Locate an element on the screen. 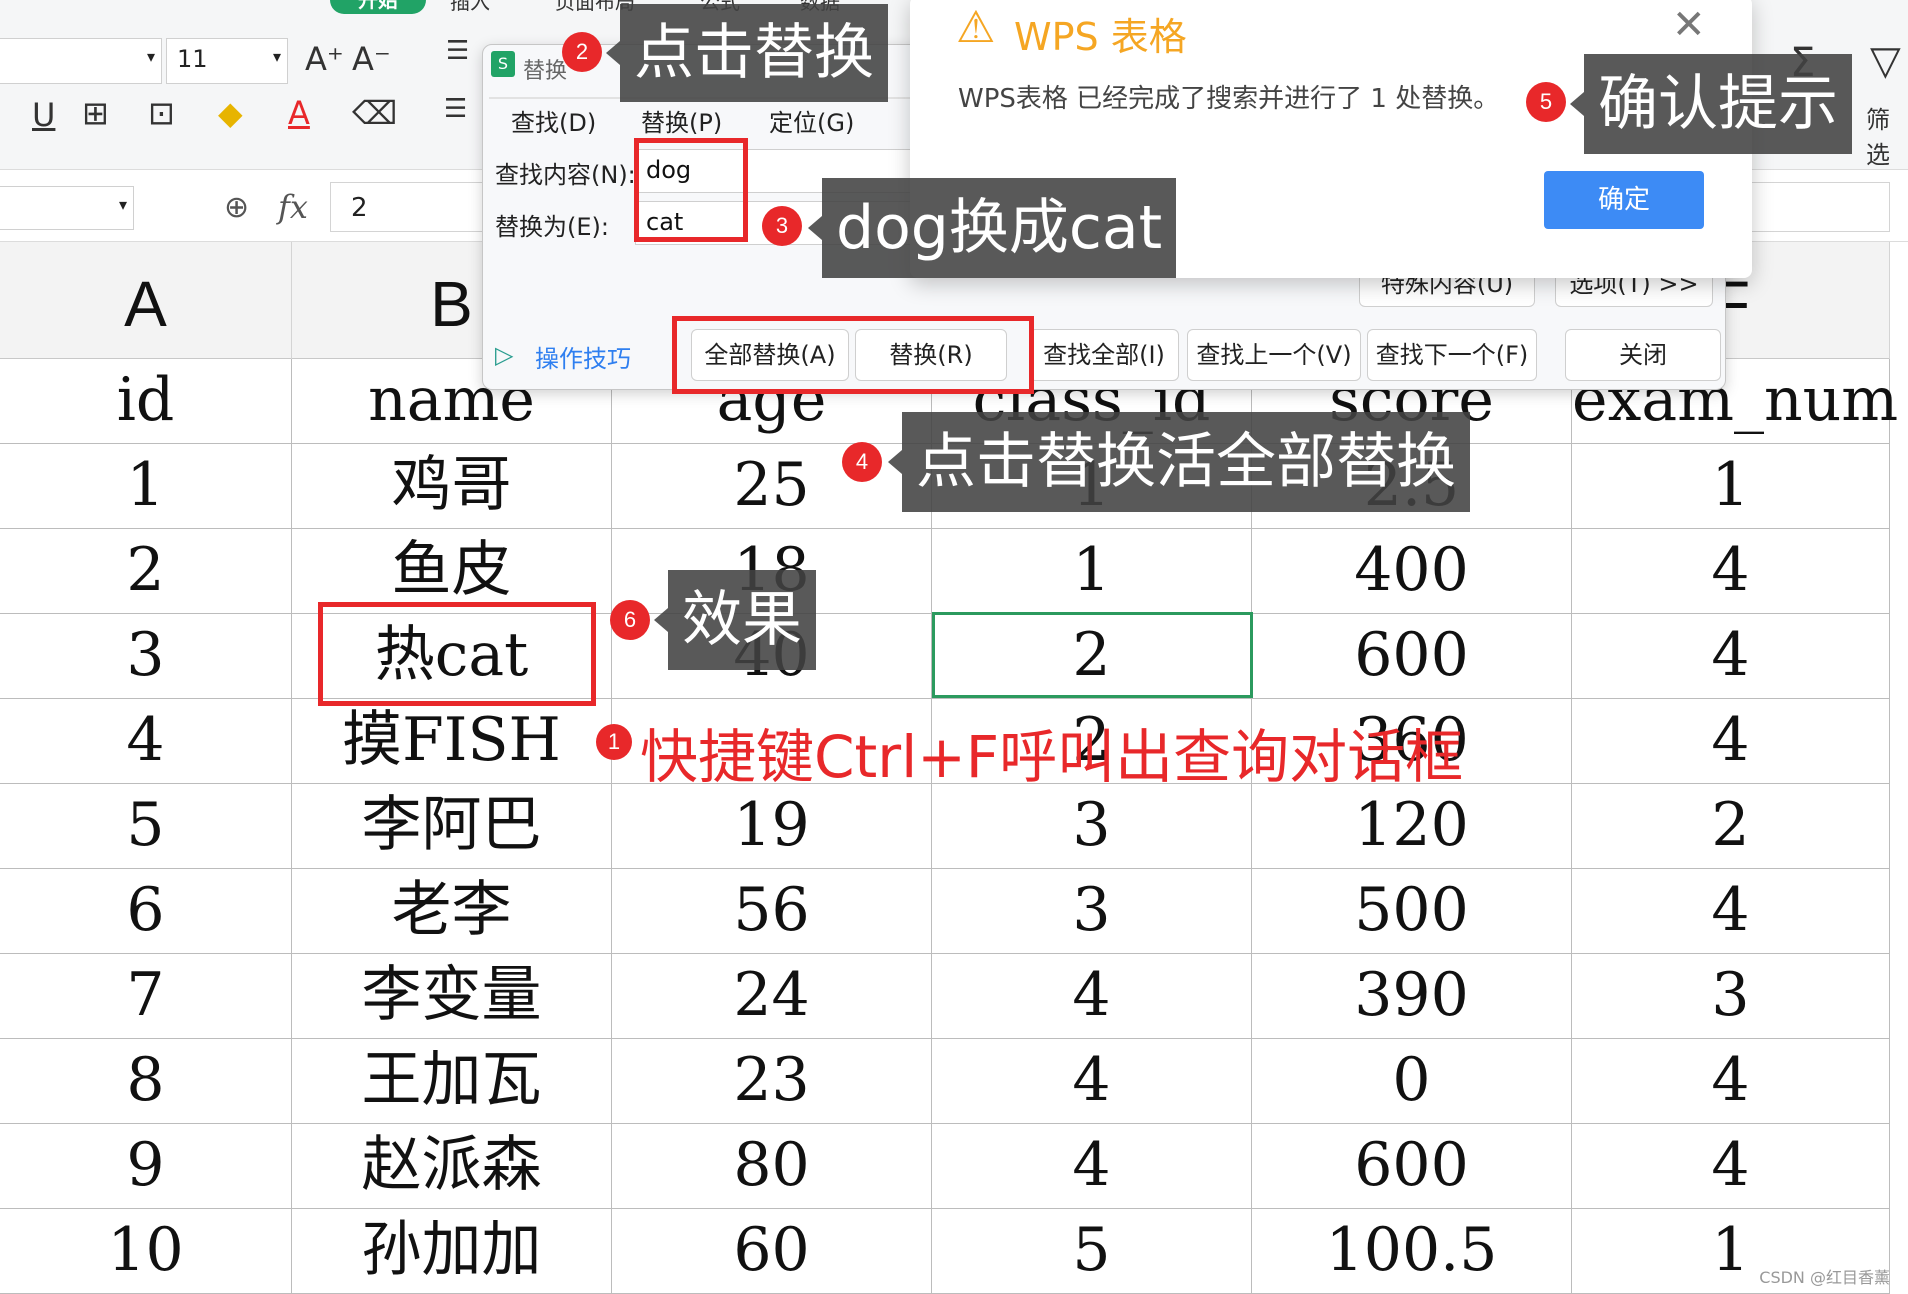 The width and height of the screenshot is (1908, 1294). watermark: CSDN @红目香薰 is located at coordinates (1824, 1277).